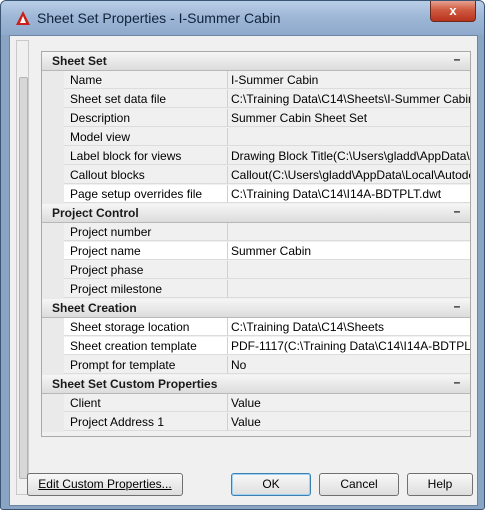 Image resolution: width=485 pixels, height=510 pixels. Describe the element at coordinates (349, 118) in the screenshot. I see `property-value: Summer Cabin Sheet Set` at that location.